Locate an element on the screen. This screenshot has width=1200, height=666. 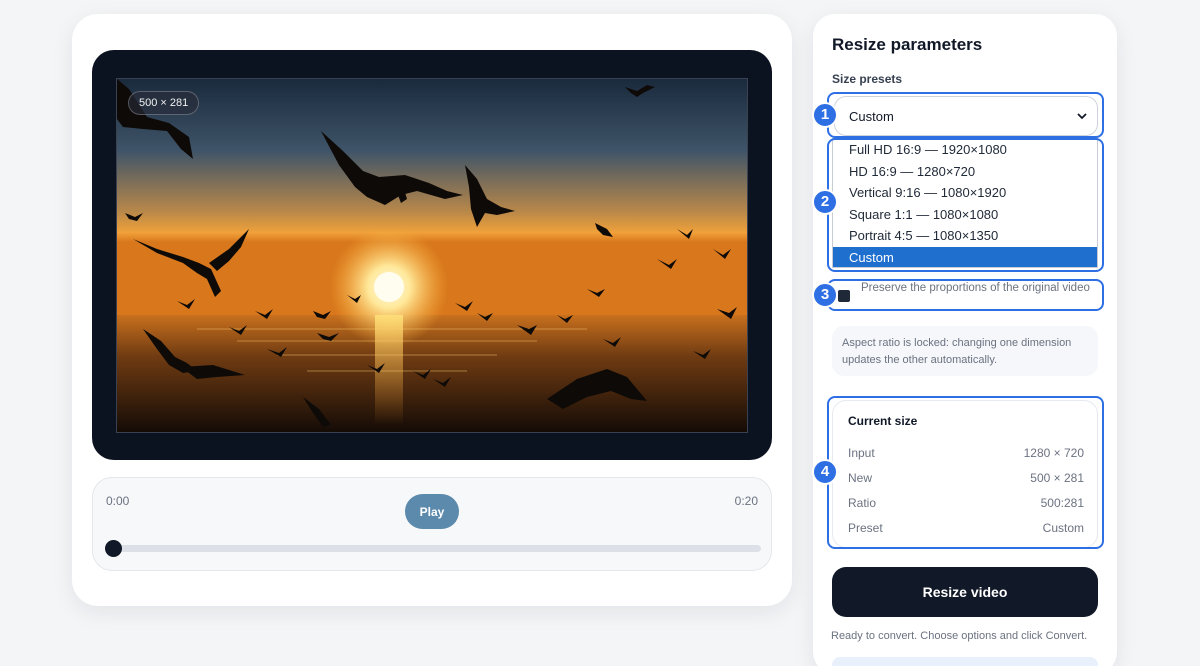
info-strip is located at coordinates (965, 661).